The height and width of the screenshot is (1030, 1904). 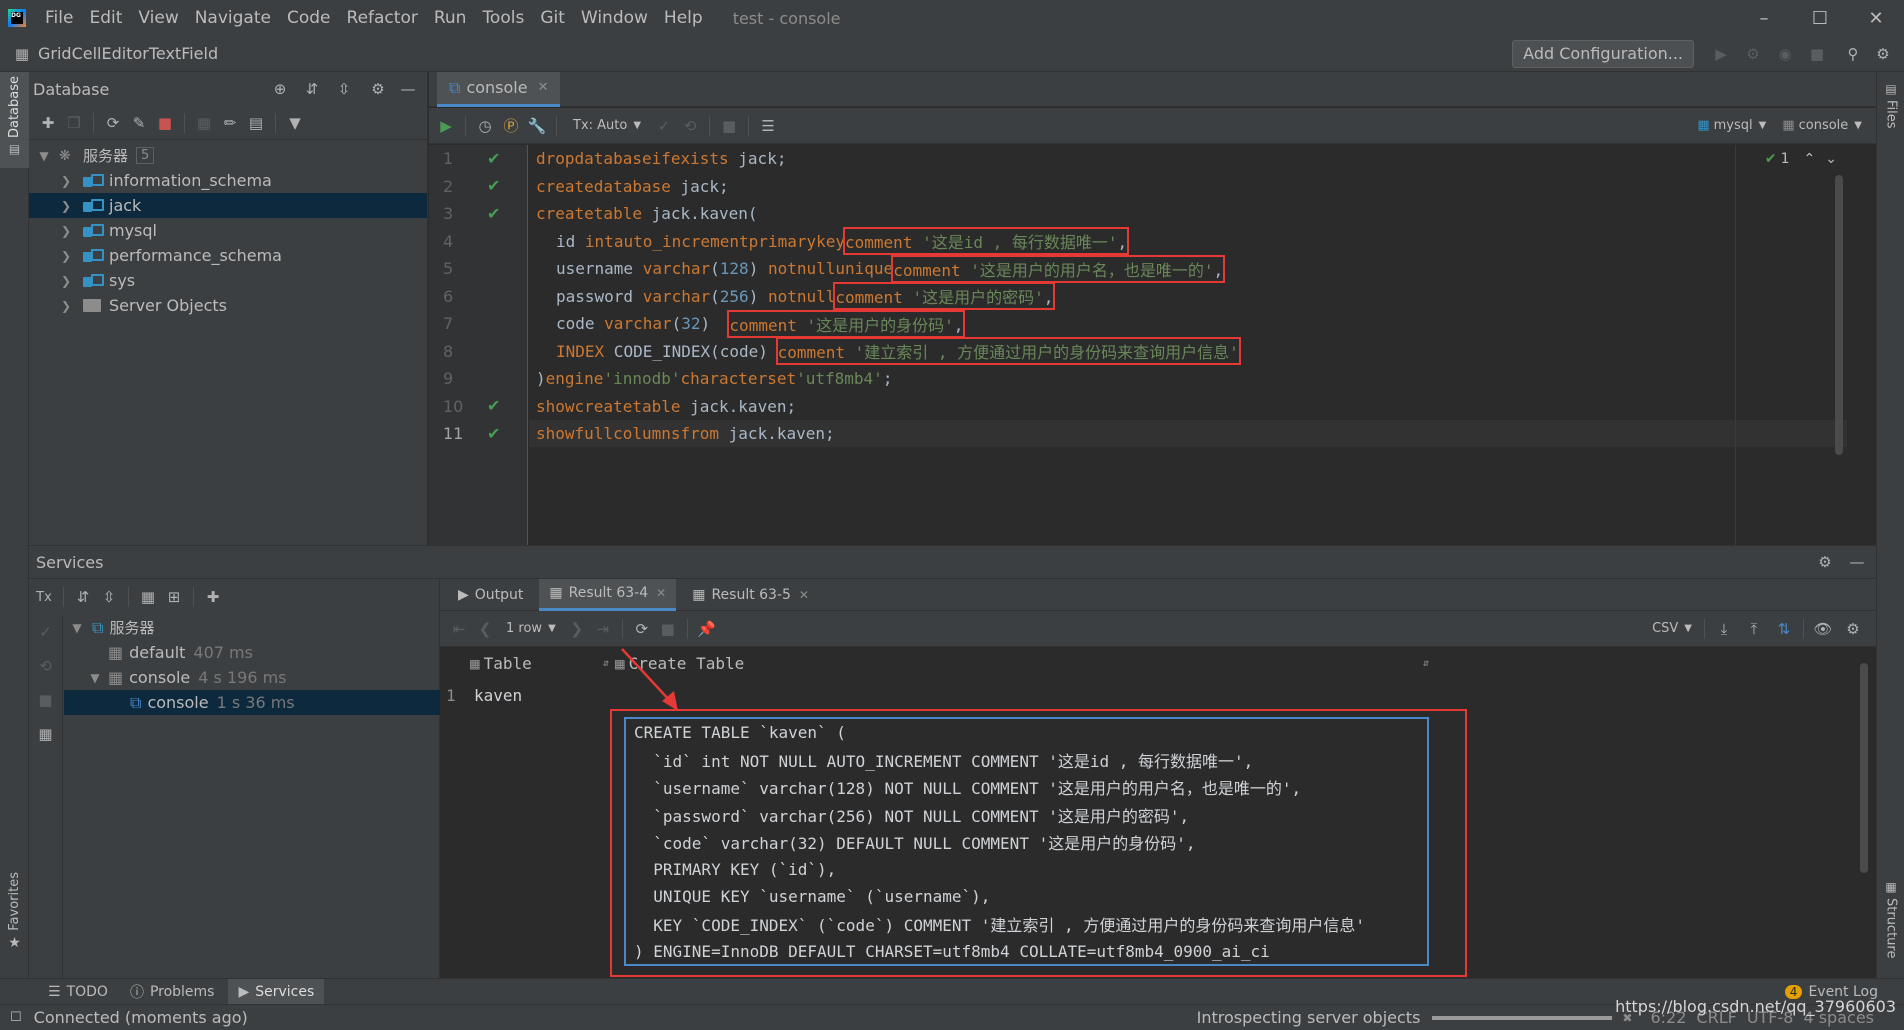 What do you see at coordinates (531, 628) in the screenshot?
I see `rows-select: 1 row ▼` at bounding box center [531, 628].